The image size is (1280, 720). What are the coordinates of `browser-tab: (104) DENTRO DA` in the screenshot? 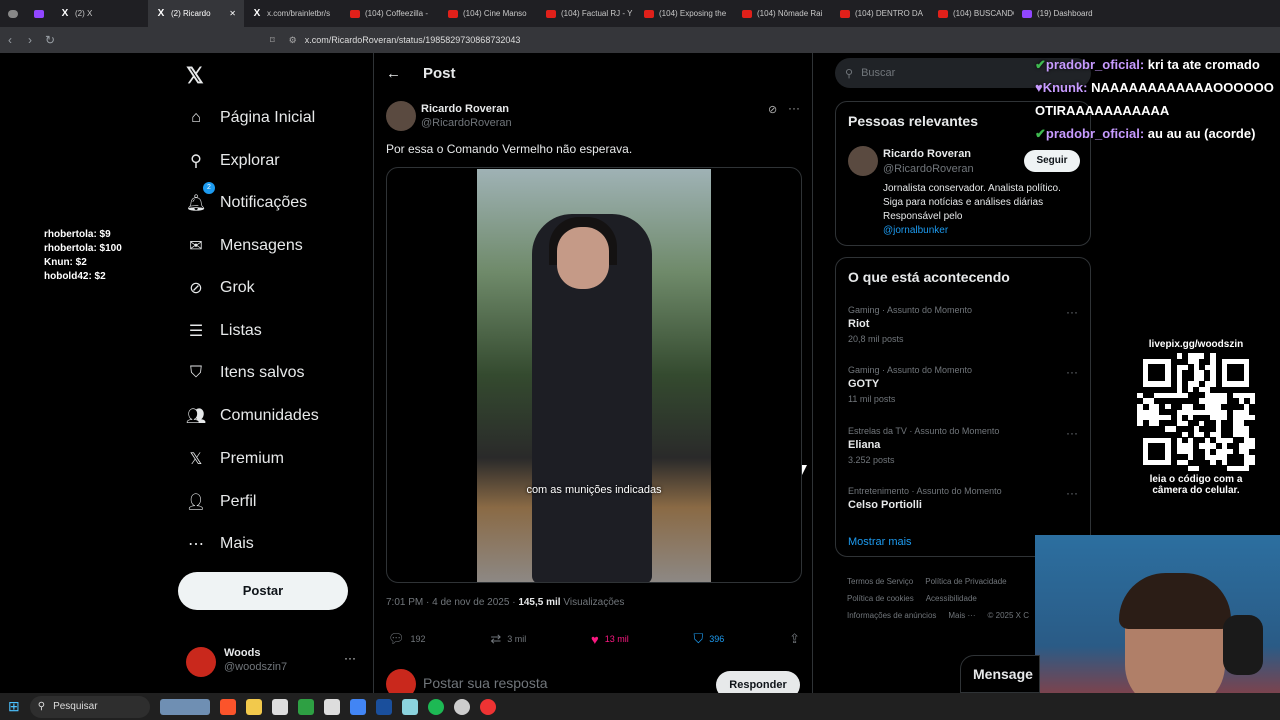 It's located at (881, 13).